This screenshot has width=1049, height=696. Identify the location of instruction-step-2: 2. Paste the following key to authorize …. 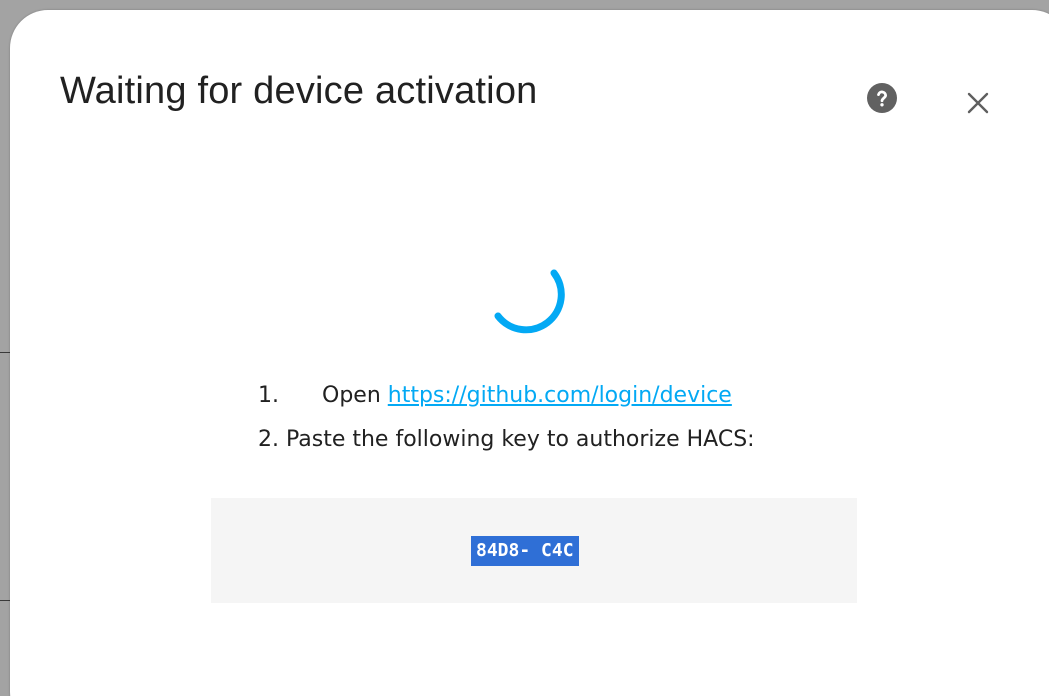
(506, 439).